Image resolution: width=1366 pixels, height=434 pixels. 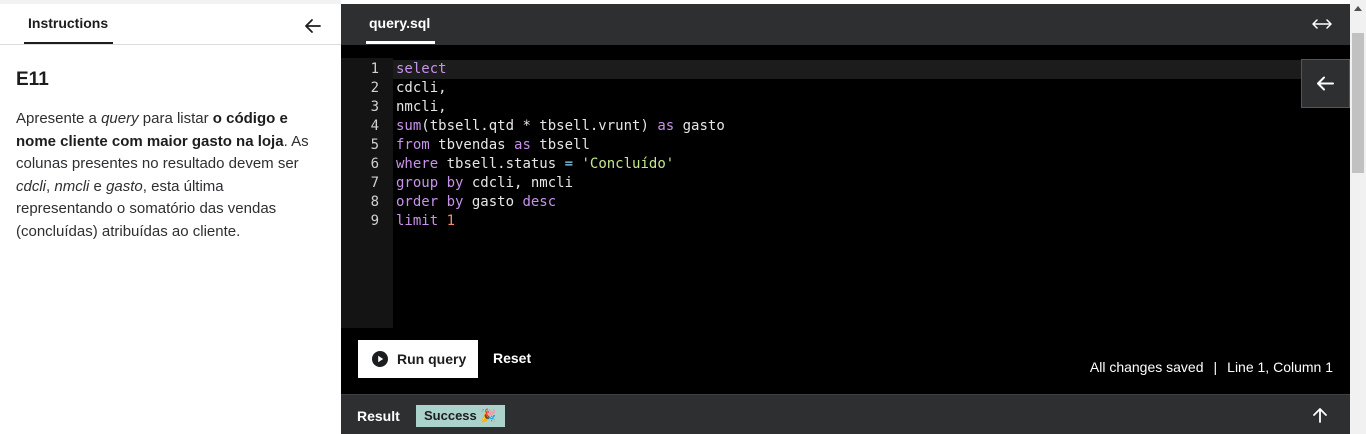 I want to click on sql-token: cdcli,, so click(x=421, y=88).